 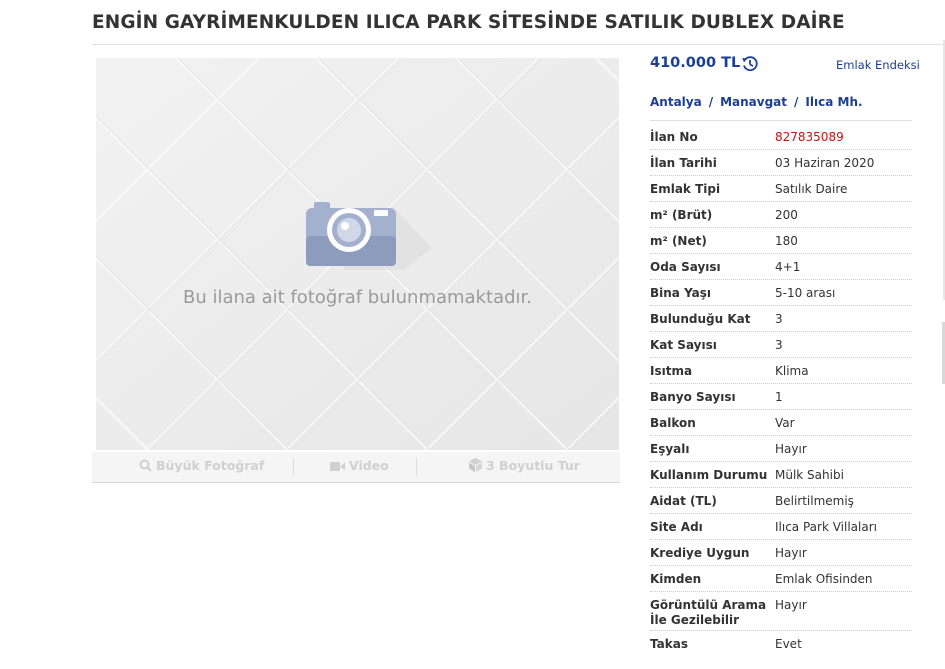 I want to click on detail-row: Eşyalı Hayır, so click(x=781, y=449).